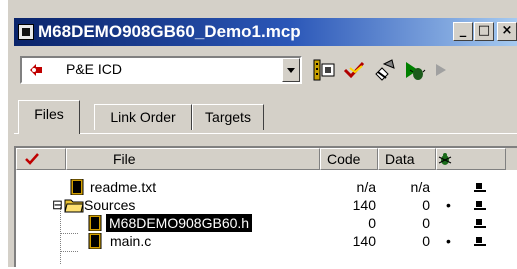  What do you see at coordinates (143, 117) in the screenshot?
I see `tab-link-order: Link Order` at bounding box center [143, 117].